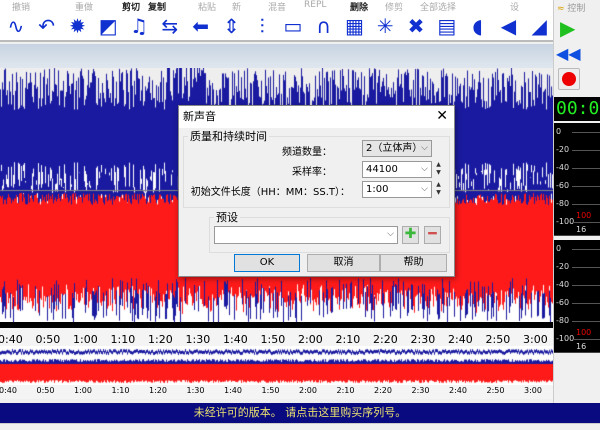 The width and height of the screenshot is (600, 430). I want to click on toolbar-labels: 撤销 重做 剪切 复制 粘贴新混音 REPL 删除 修剪 全部选择设, so click(276, 6).